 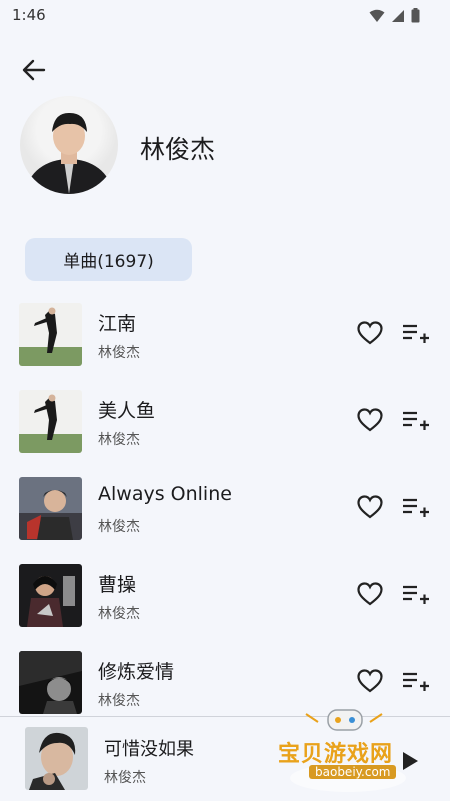 What do you see at coordinates (125, 778) in the screenshot?
I see `now-playing-artist: 林俊杰` at bounding box center [125, 778].